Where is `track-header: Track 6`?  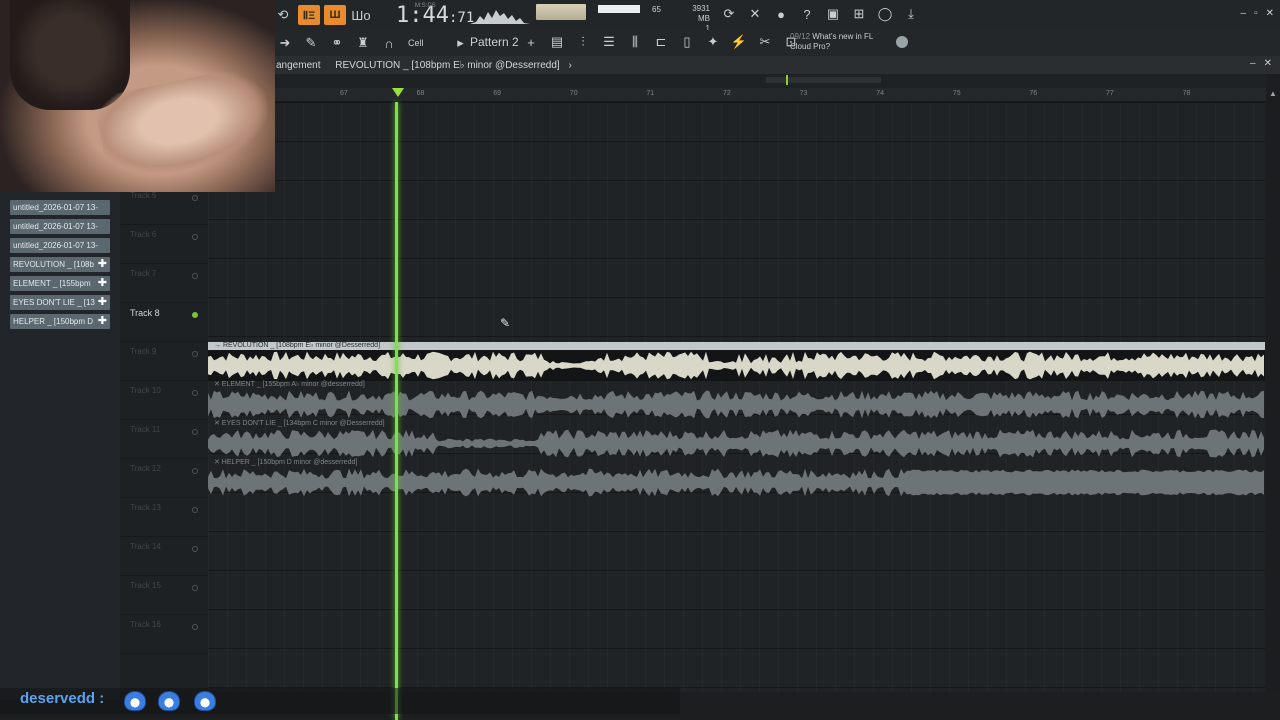
track-header: Track 6 is located at coordinates (164, 244).